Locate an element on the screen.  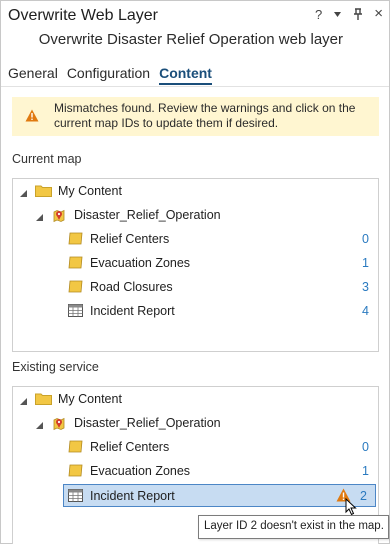
layer-id-link: 3 is located at coordinates (365, 287).